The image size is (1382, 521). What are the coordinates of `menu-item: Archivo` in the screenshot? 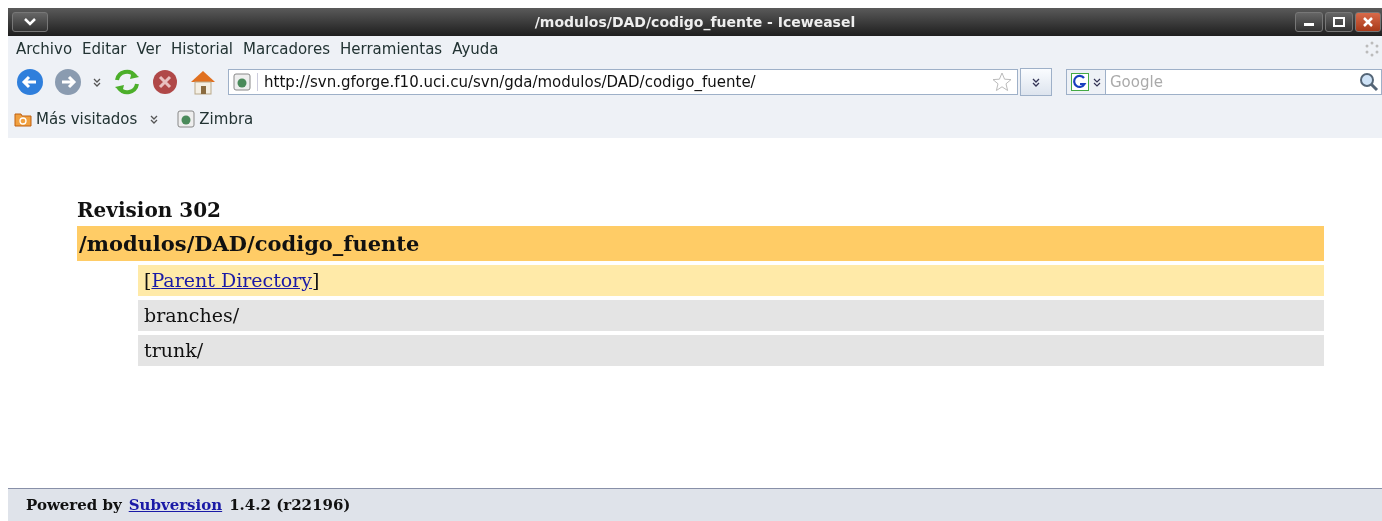 It's located at (44, 49).